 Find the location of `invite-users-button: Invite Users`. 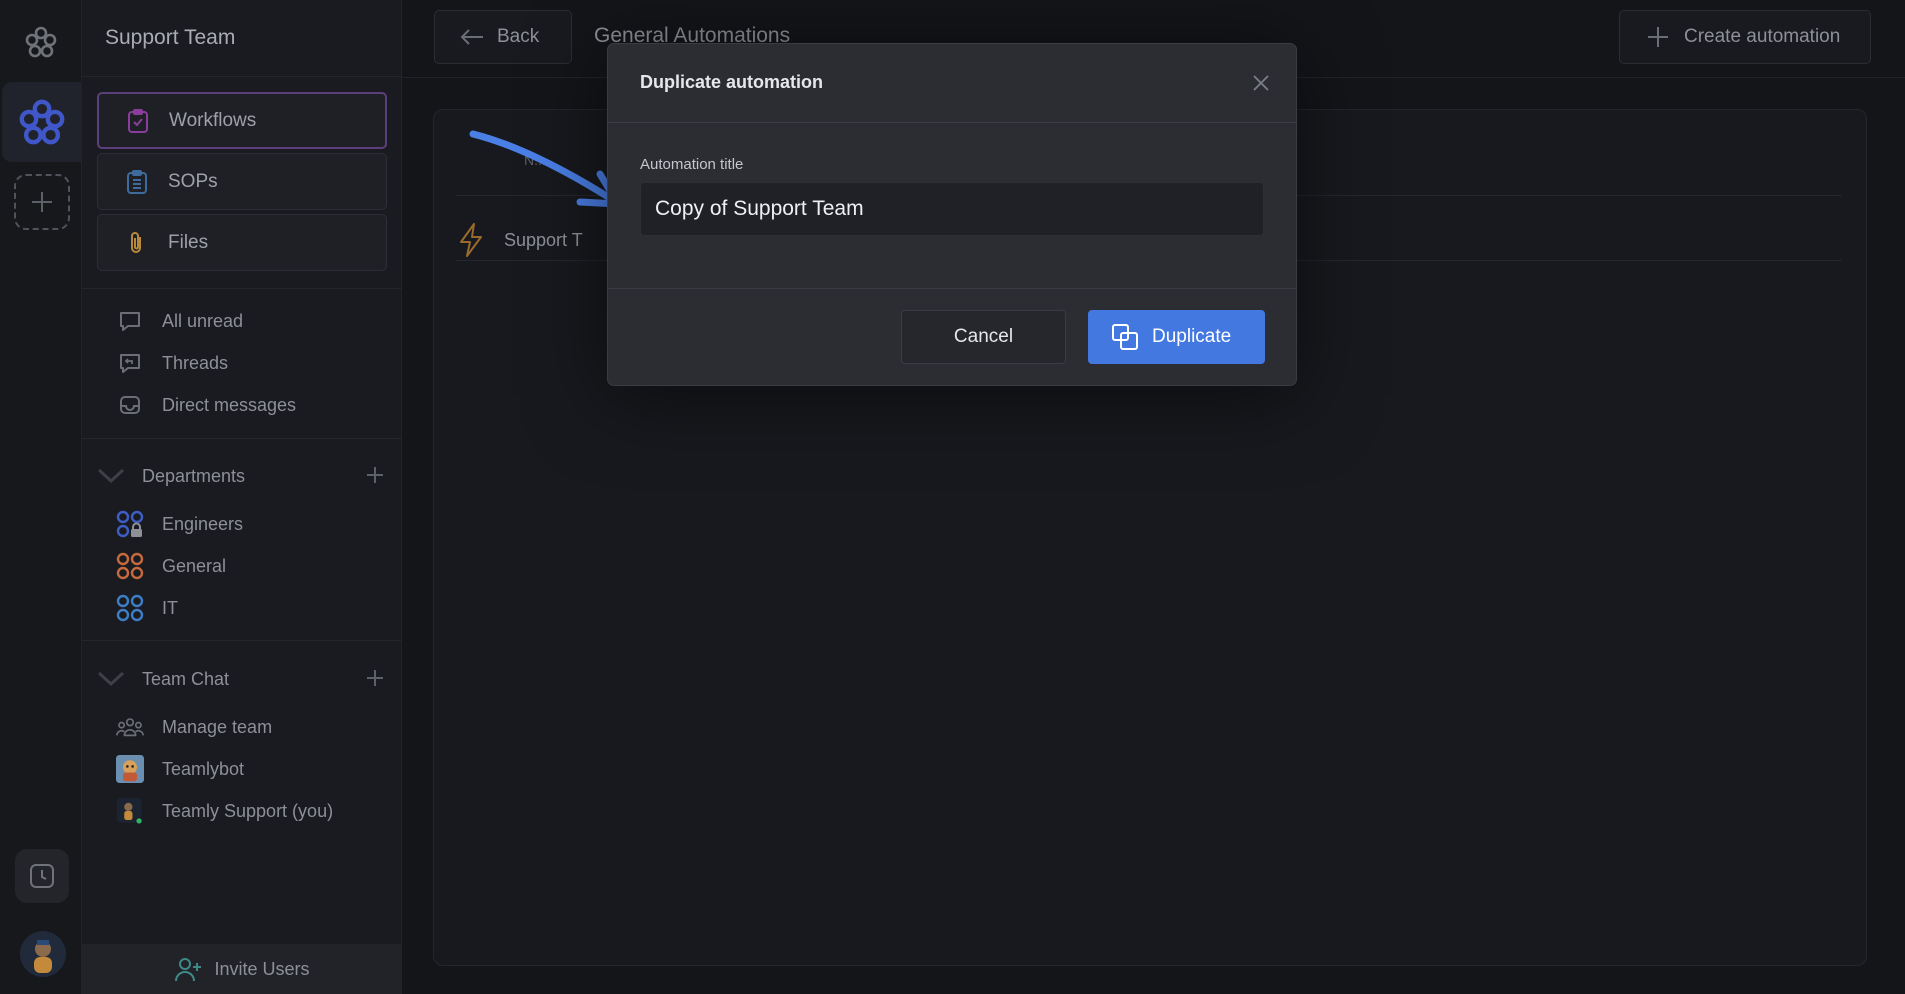

invite-users-button: Invite Users is located at coordinates (242, 969).